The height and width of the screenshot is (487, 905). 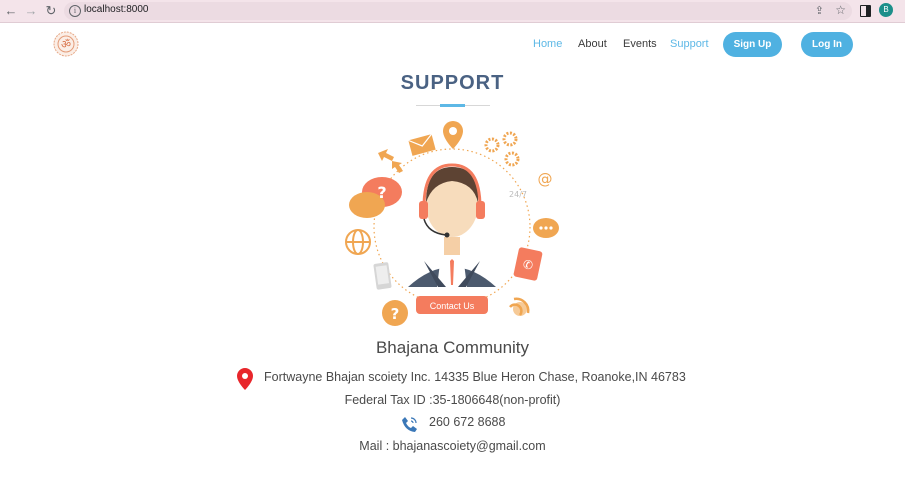 What do you see at coordinates (640, 44) in the screenshot?
I see `nav-events: Events` at bounding box center [640, 44].